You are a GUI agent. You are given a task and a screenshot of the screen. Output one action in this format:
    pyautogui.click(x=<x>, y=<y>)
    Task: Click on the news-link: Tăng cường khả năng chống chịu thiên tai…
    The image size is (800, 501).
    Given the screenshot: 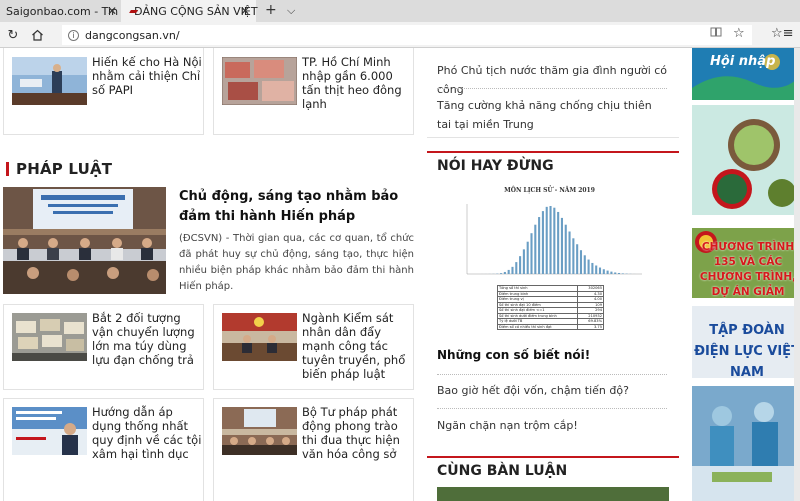 What is the action you would take?
    pyautogui.click(x=553, y=115)
    